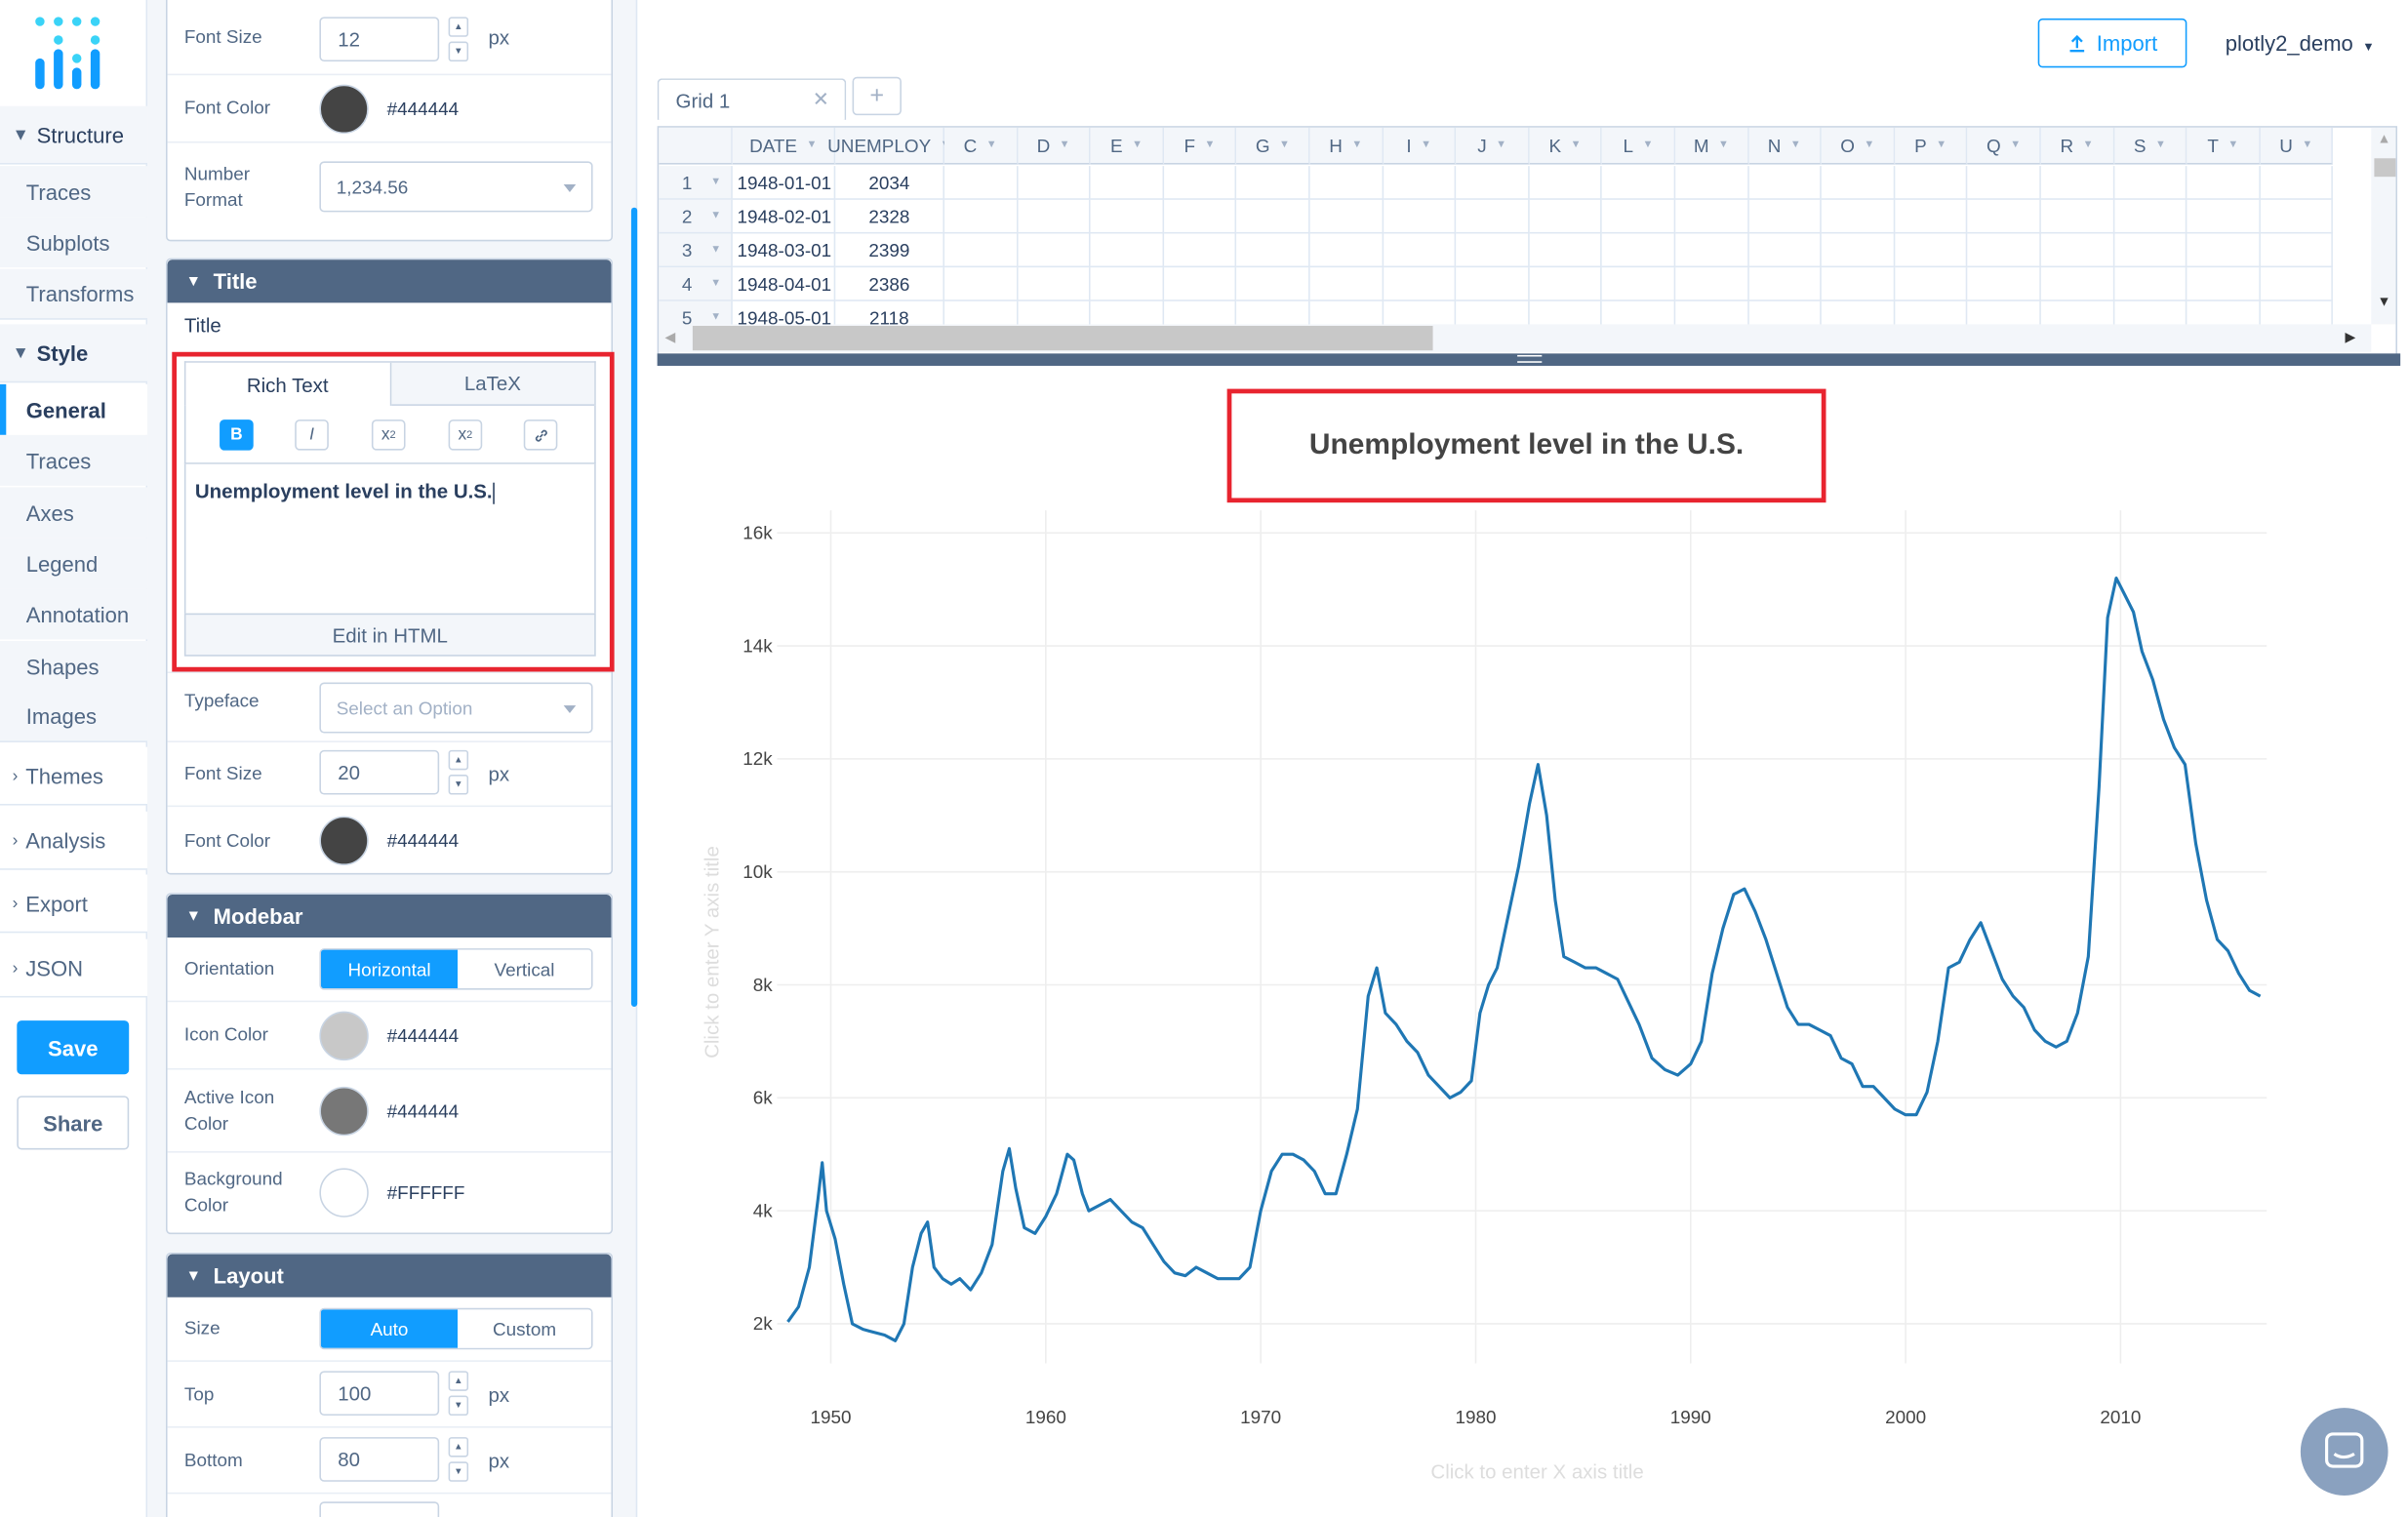 This screenshot has width=2408, height=1517. What do you see at coordinates (459, 1460) in the screenshot?
I see `margin-bottom-stepper: ▲ ▼` at bounding box center [459, 1460].